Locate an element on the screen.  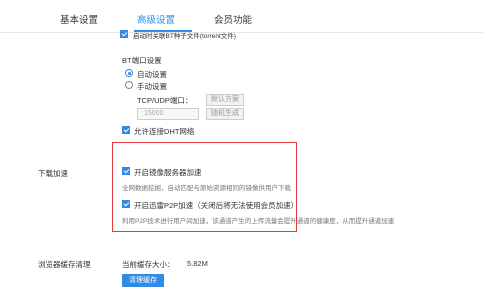
auto-port-label: 自动设置 is located at coordinates (152, 74).